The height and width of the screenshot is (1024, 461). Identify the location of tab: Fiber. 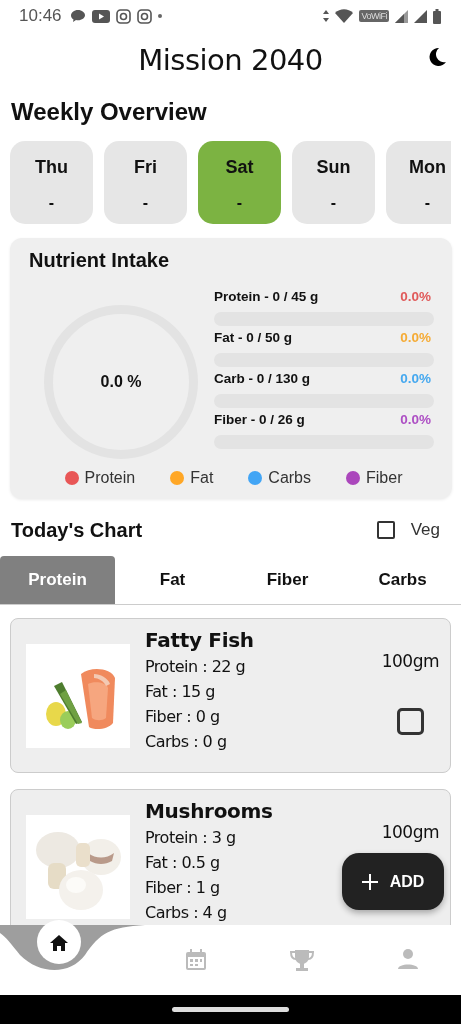
(287, 580).